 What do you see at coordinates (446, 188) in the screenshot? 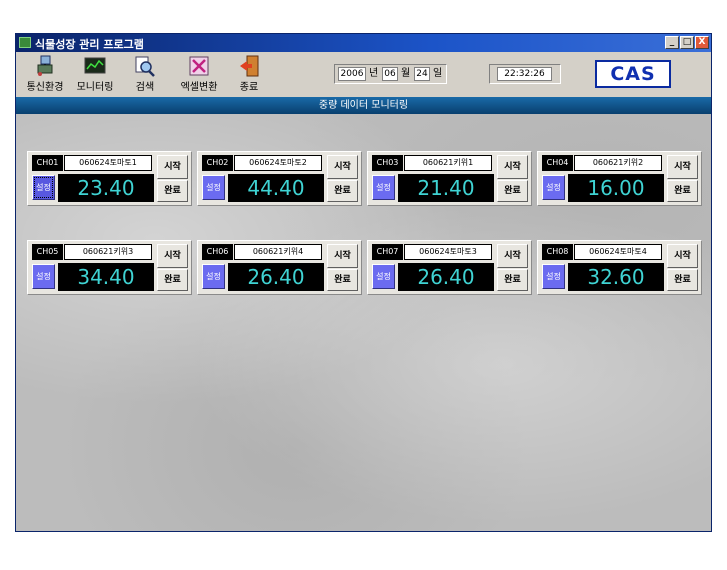
I see `weight-value: 21.40` at bounding box center [446, 188].